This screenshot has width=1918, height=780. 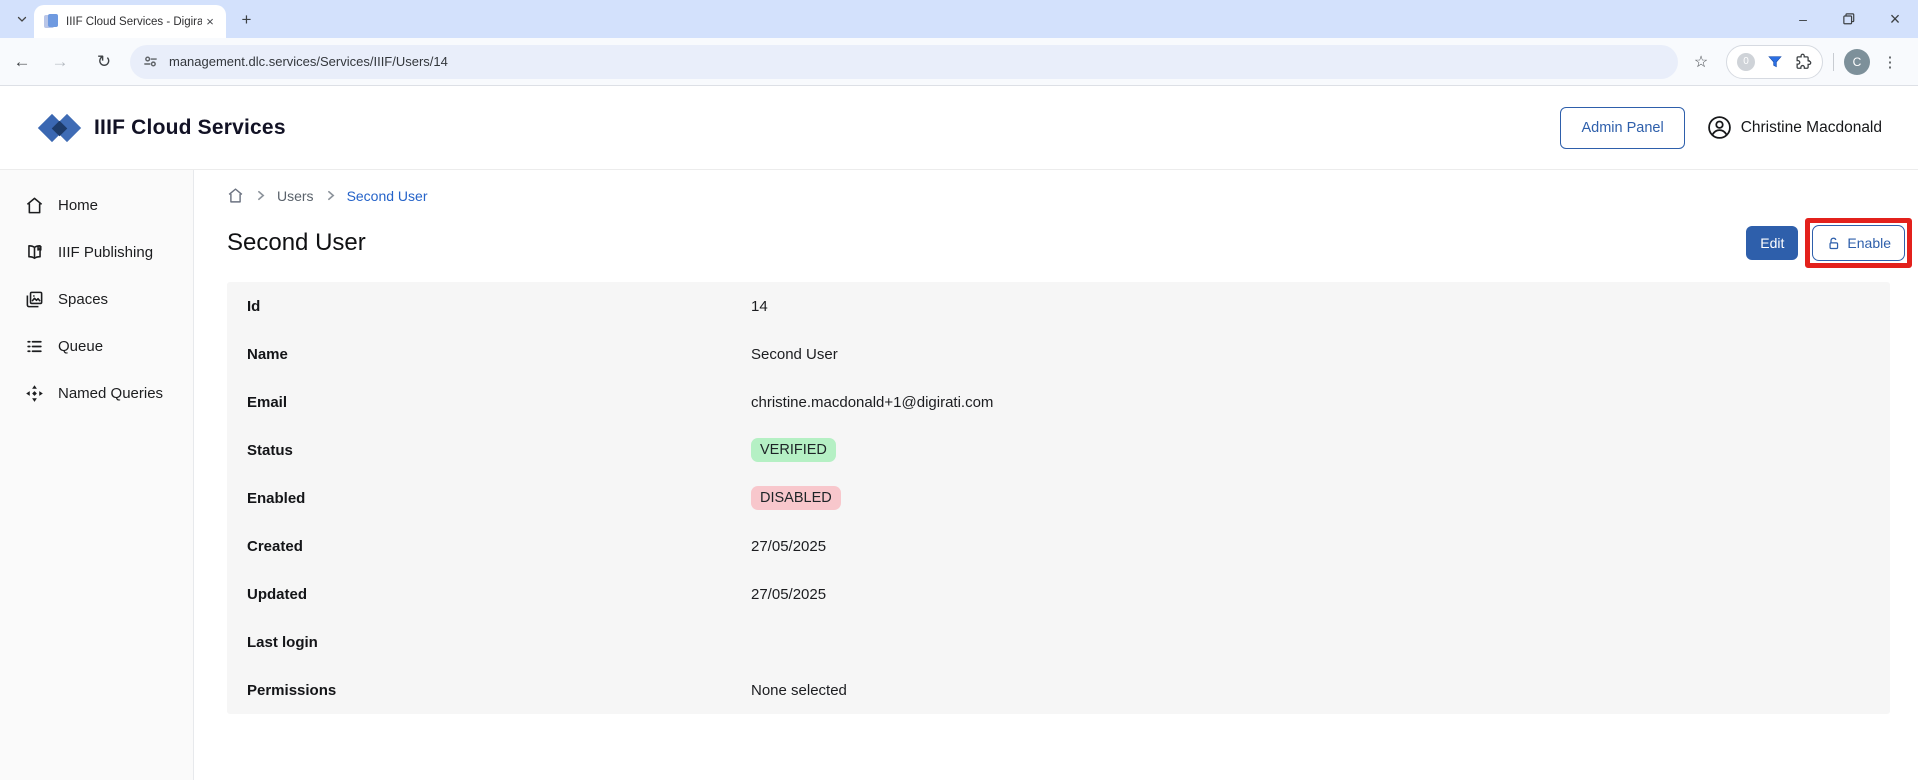 What do you see at coordinates (387, 196) in the screenshot?
I see `breadcrumb-current: Second User` at bounding box center [387, 196].